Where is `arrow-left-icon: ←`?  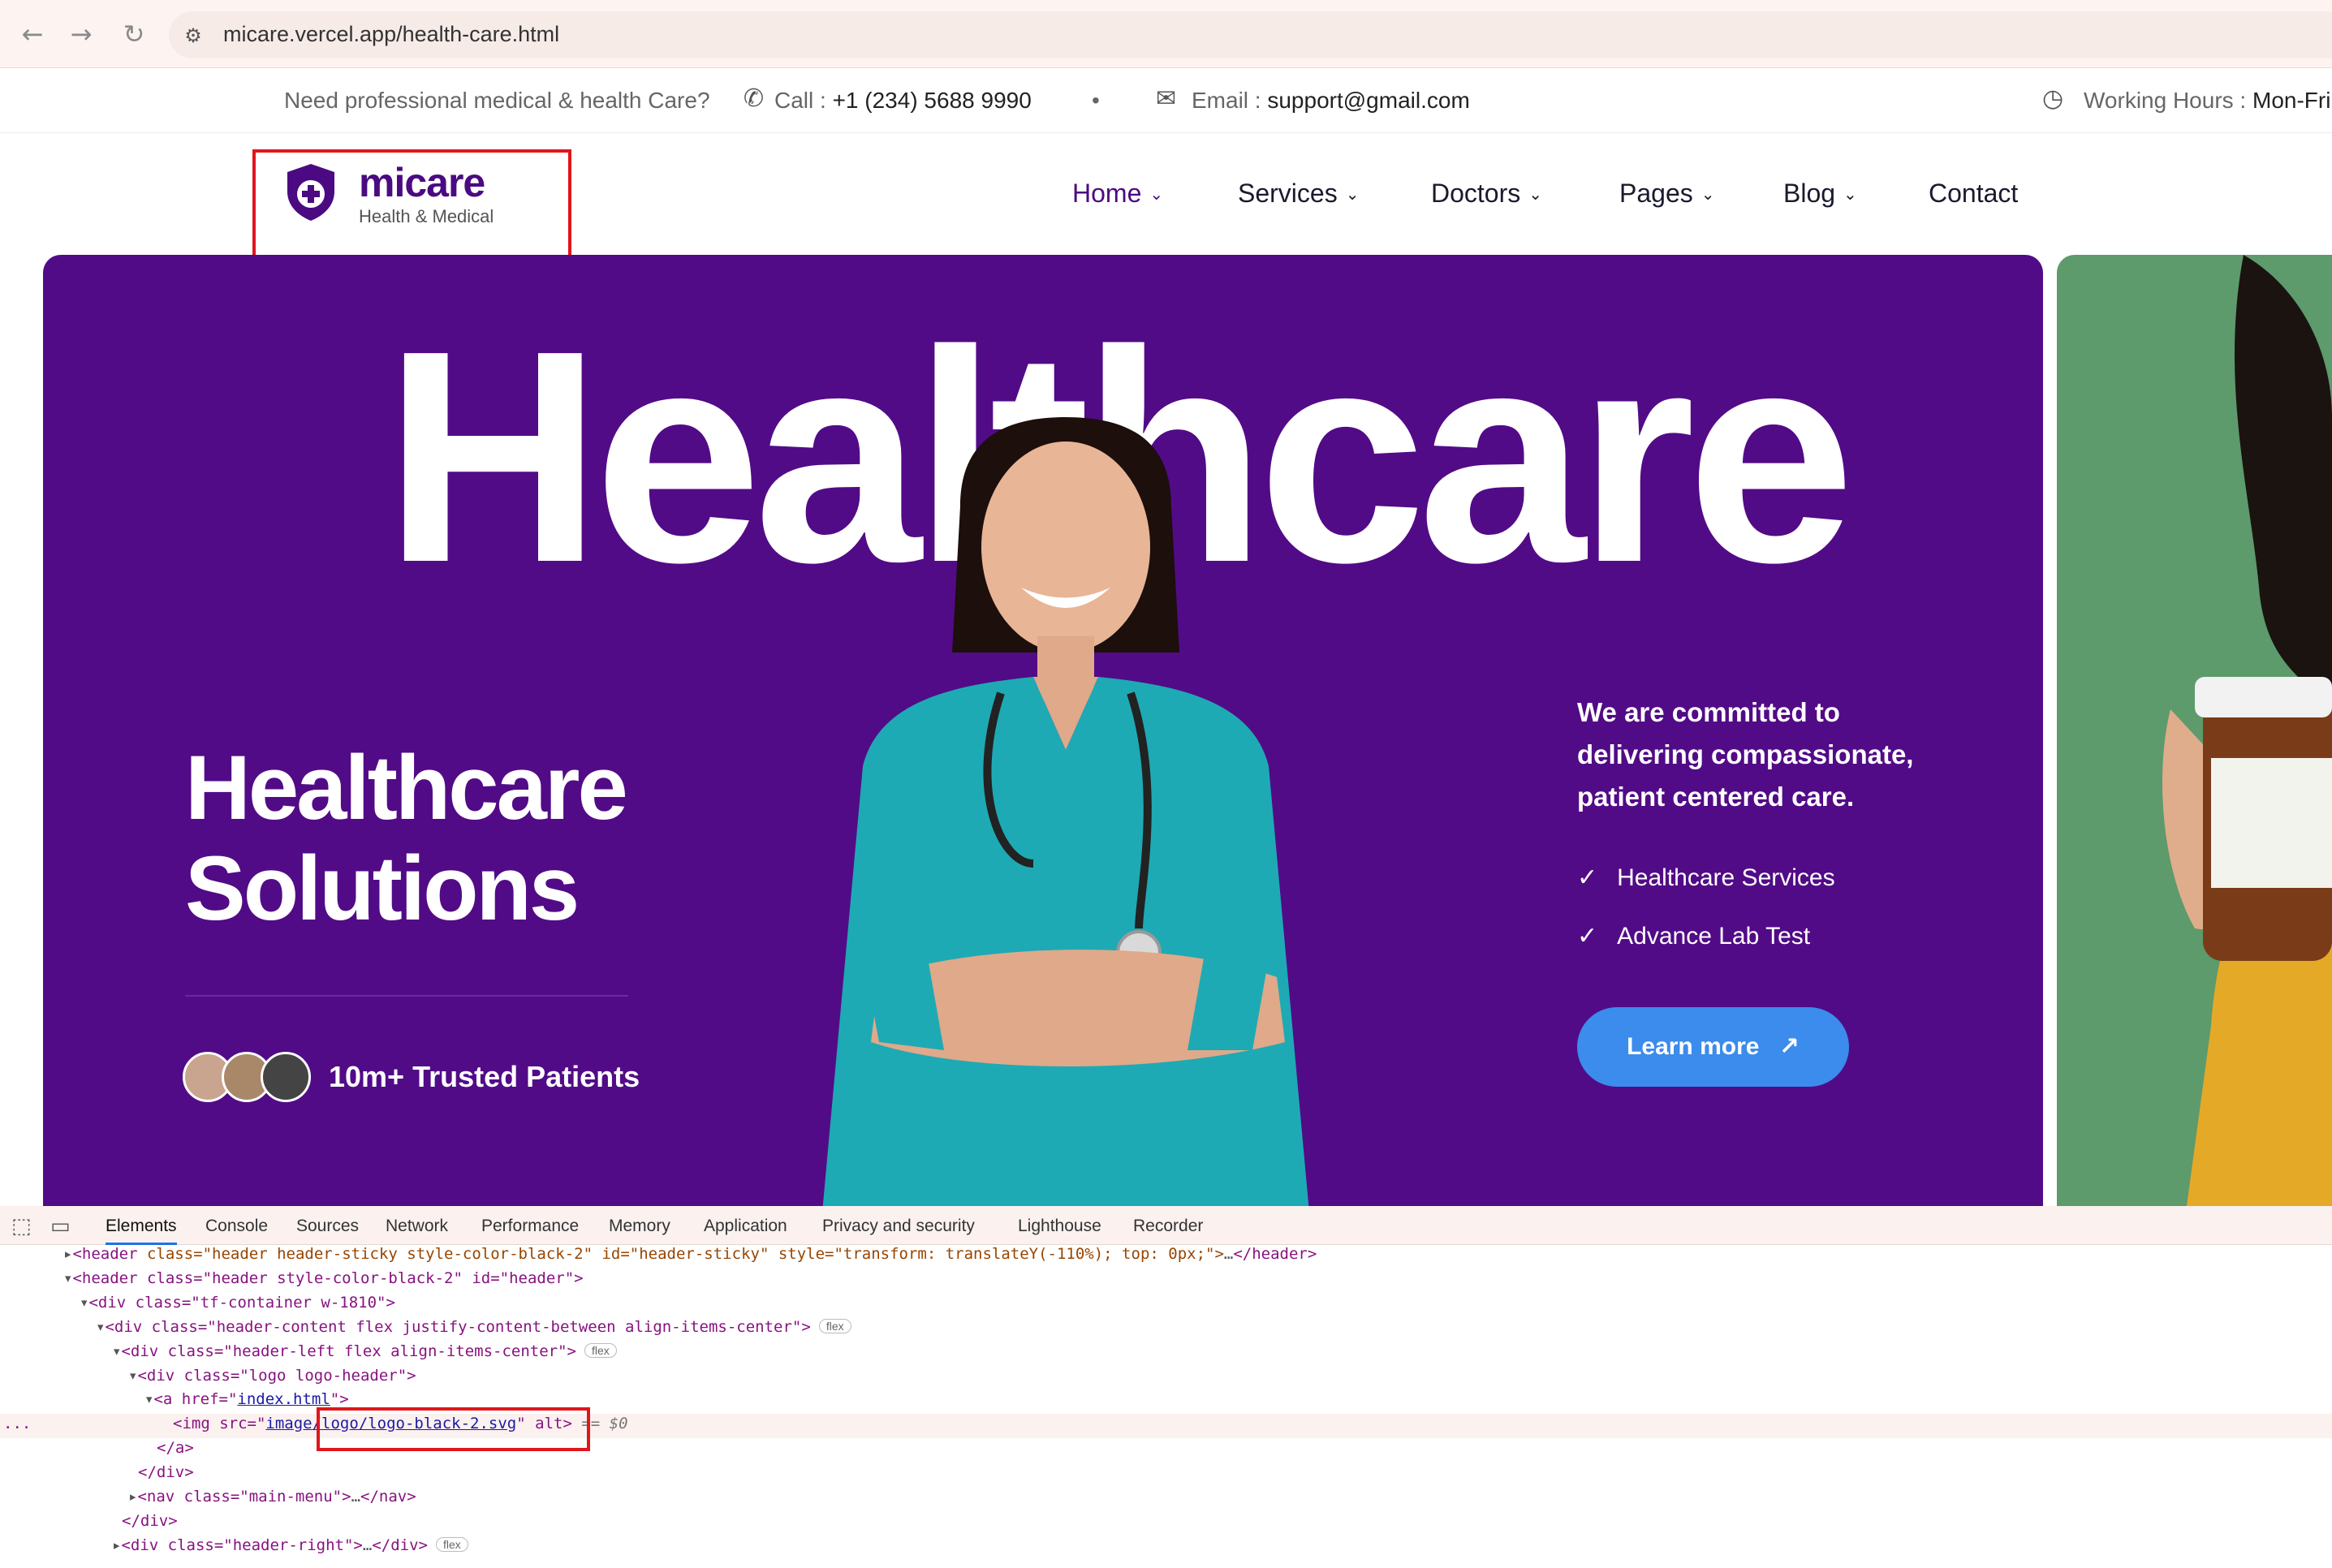
arrow-left-icon: ← is located at coordinates (32, 34).